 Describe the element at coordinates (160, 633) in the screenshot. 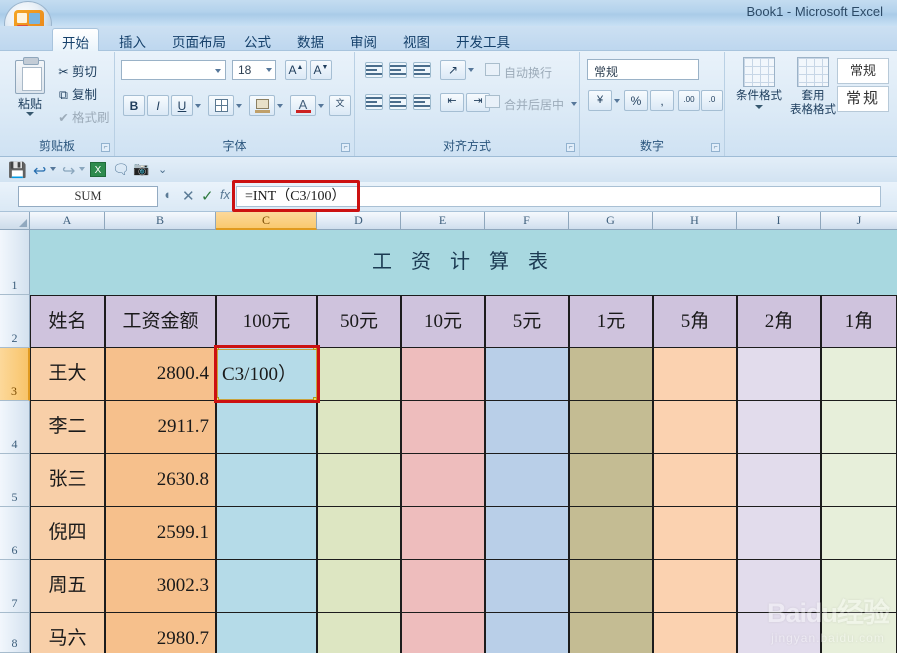

I see `cell-B8: 2980.7` at that location.